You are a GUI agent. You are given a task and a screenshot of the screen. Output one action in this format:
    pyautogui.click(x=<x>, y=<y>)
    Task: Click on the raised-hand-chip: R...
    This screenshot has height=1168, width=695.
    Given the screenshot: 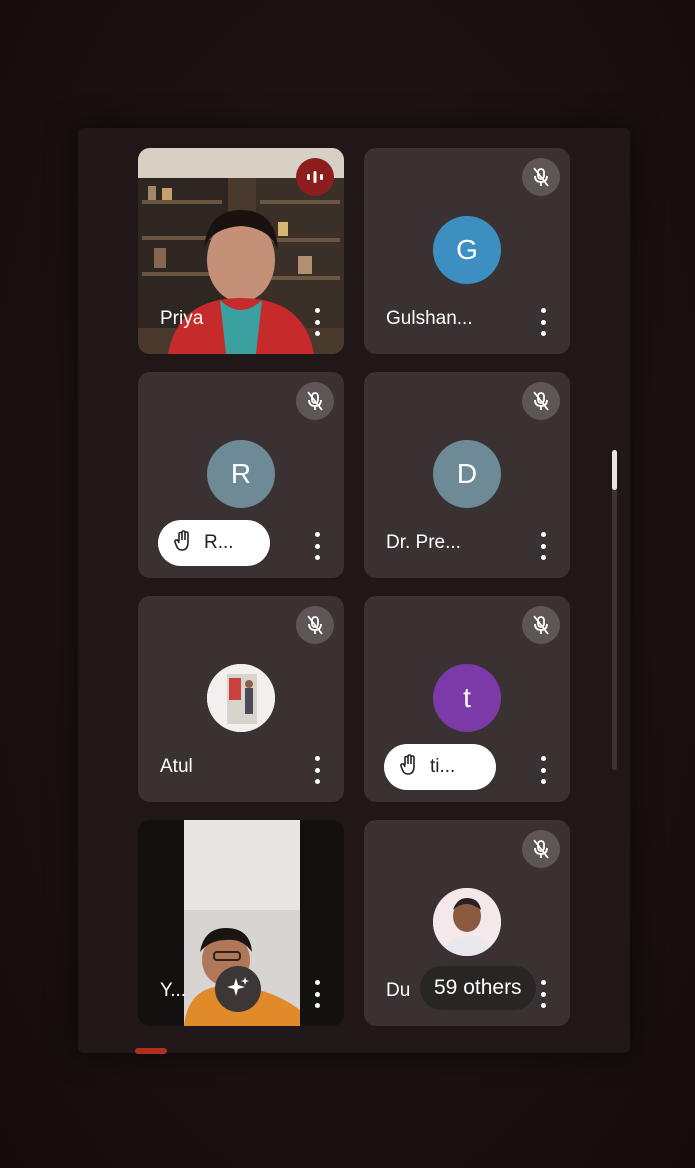 What is the action you would take?
    pyautogui.click(x=214, y=543)
    